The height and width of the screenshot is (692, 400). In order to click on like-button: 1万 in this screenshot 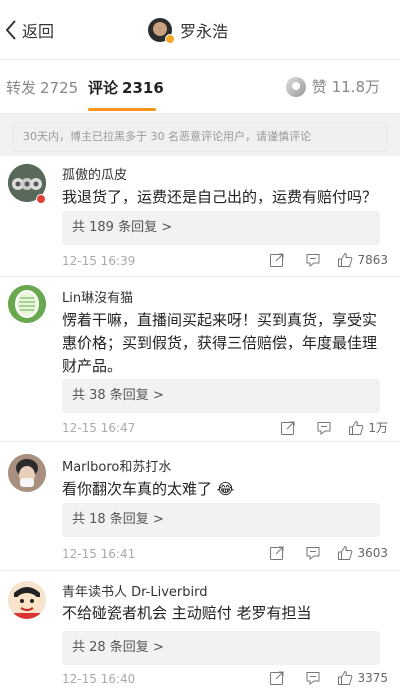, I will do `click(368, 427)`.